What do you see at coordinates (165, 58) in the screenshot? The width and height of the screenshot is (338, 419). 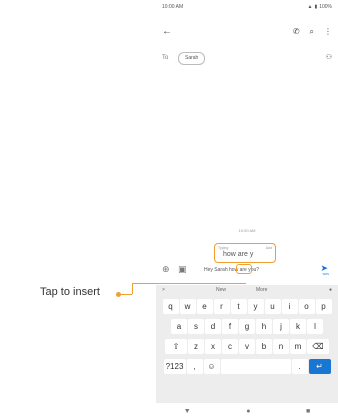 I see `to-label: To` at bounding box center [165, 58].